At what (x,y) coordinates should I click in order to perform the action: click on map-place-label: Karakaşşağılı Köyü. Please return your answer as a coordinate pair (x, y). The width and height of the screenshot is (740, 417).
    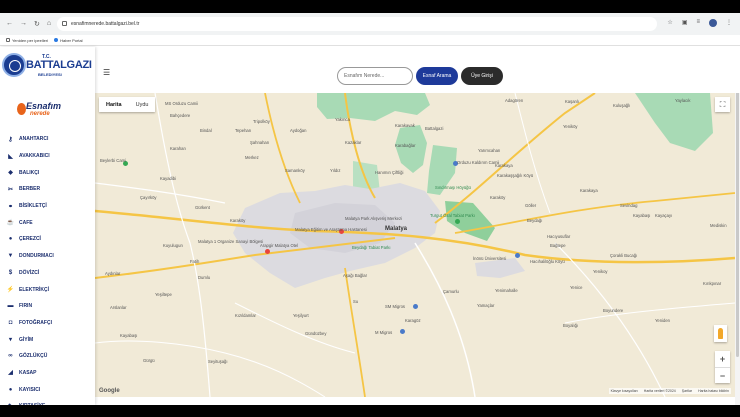
    Looking at the image, I should click on (515, 175).